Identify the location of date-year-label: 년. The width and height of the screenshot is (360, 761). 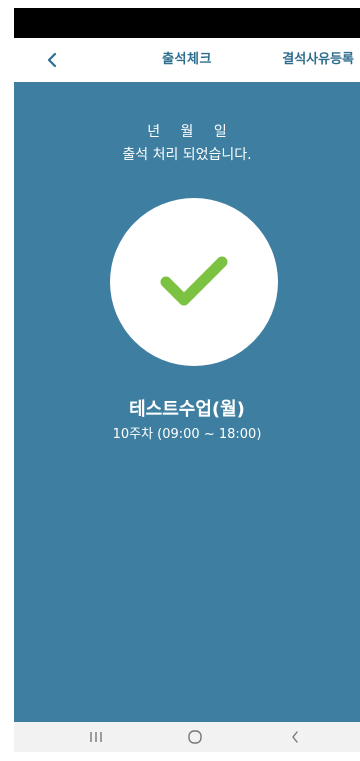
(154, 132).